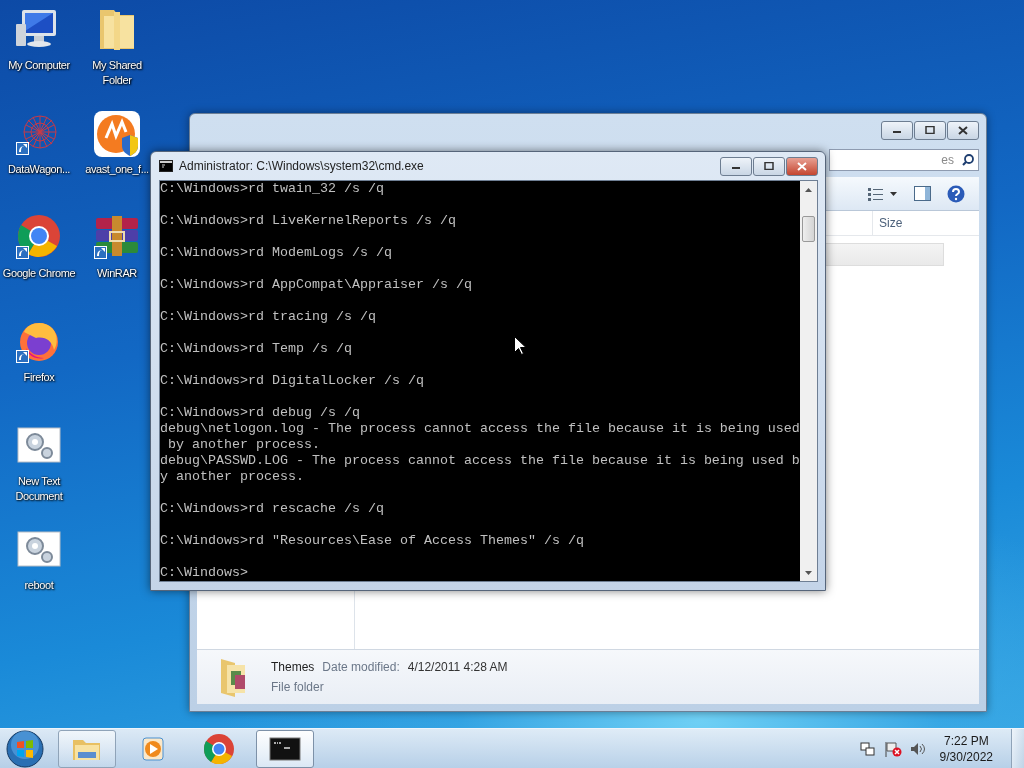 The height and width of the screenshot is (768, 1024). Describe the element at coordinates (276, 253) in the screenshot. I see `console-line: C:\Windows>rd ModemLogs /s /q` at that location.